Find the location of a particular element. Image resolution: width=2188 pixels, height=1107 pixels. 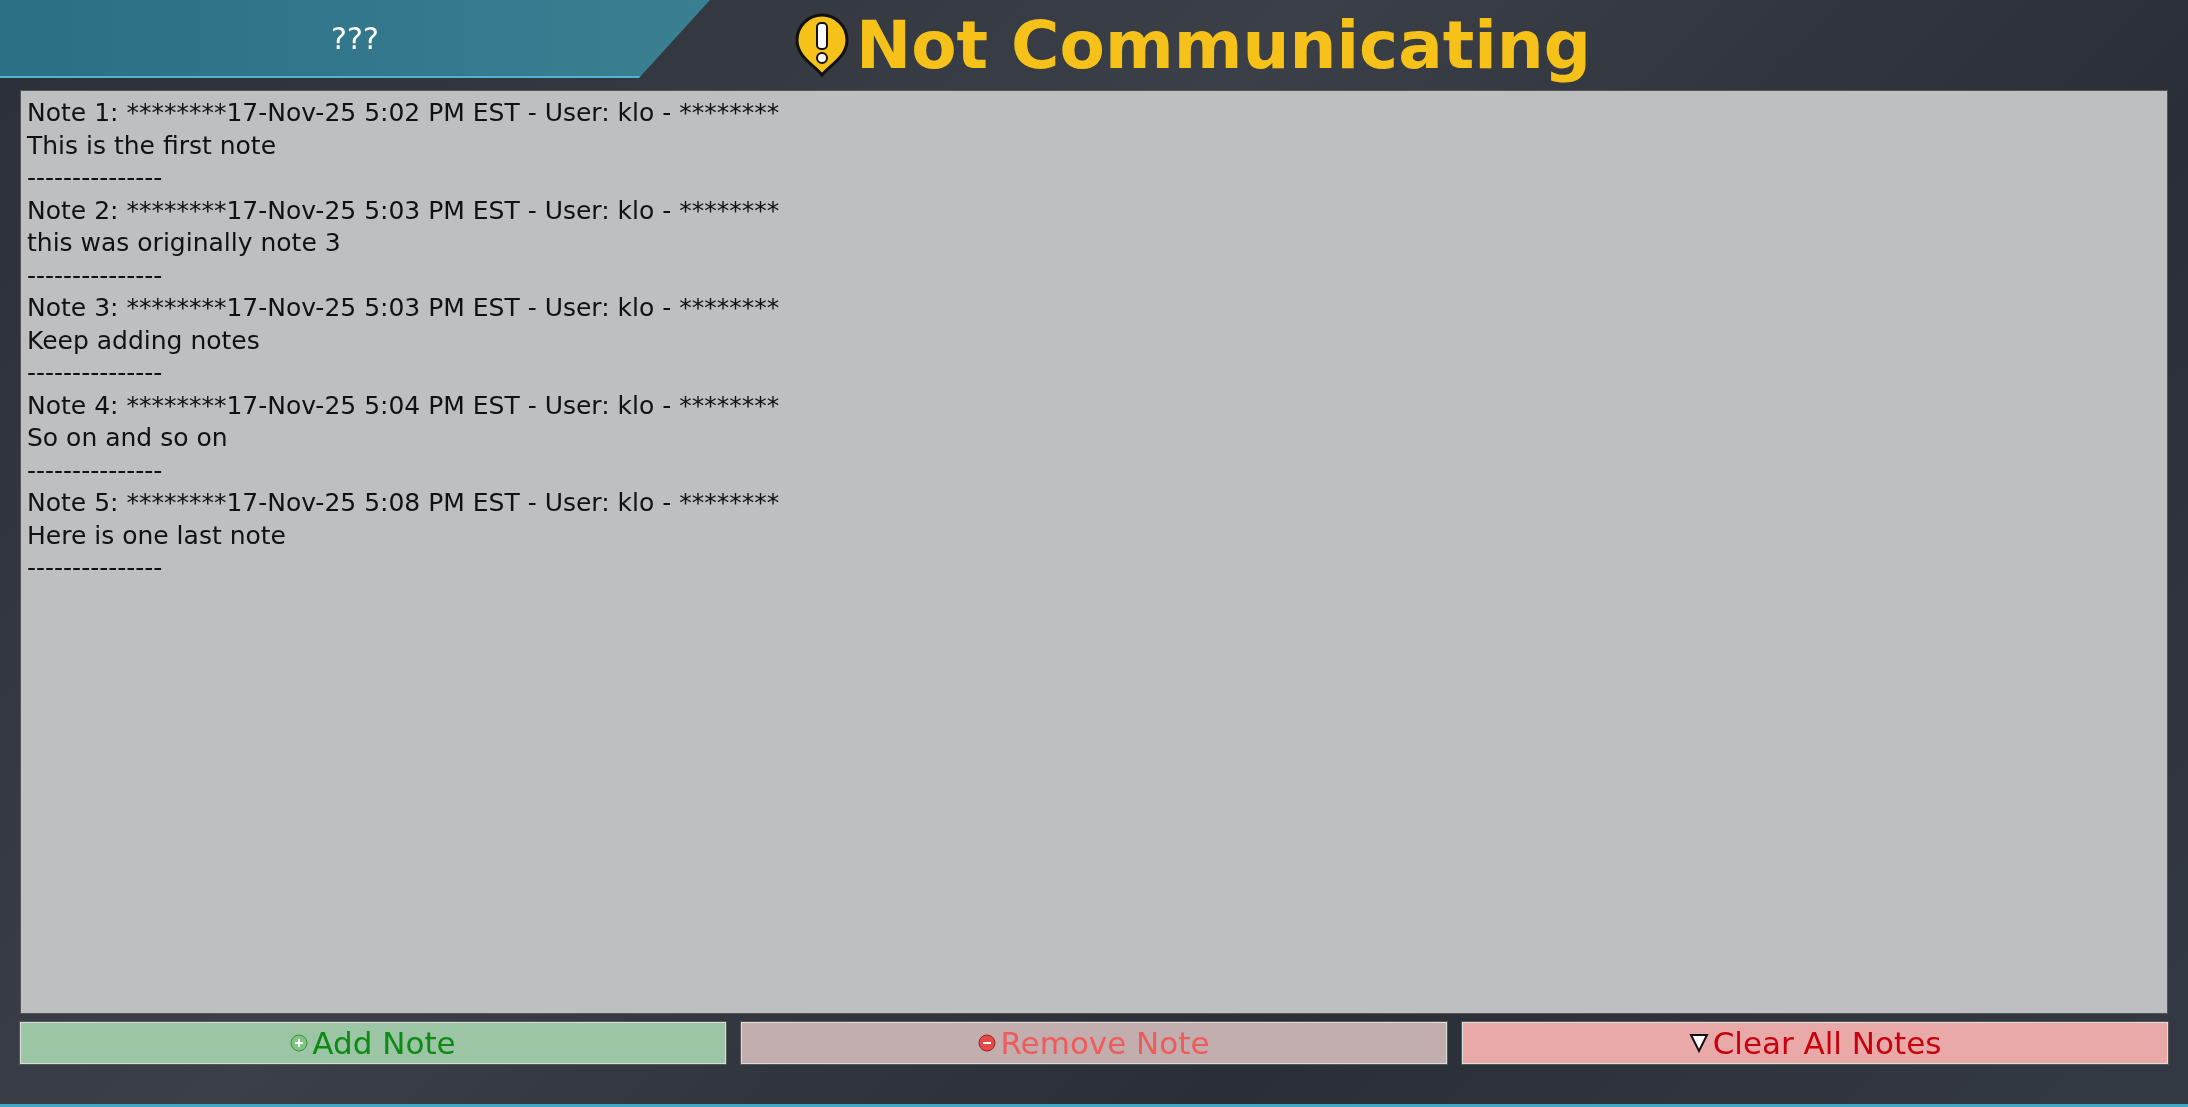

note-heading: Note 3: ********17-Nov-25 5:03 PM EST - User: klo - ******** is located at coordinates (403, 308).